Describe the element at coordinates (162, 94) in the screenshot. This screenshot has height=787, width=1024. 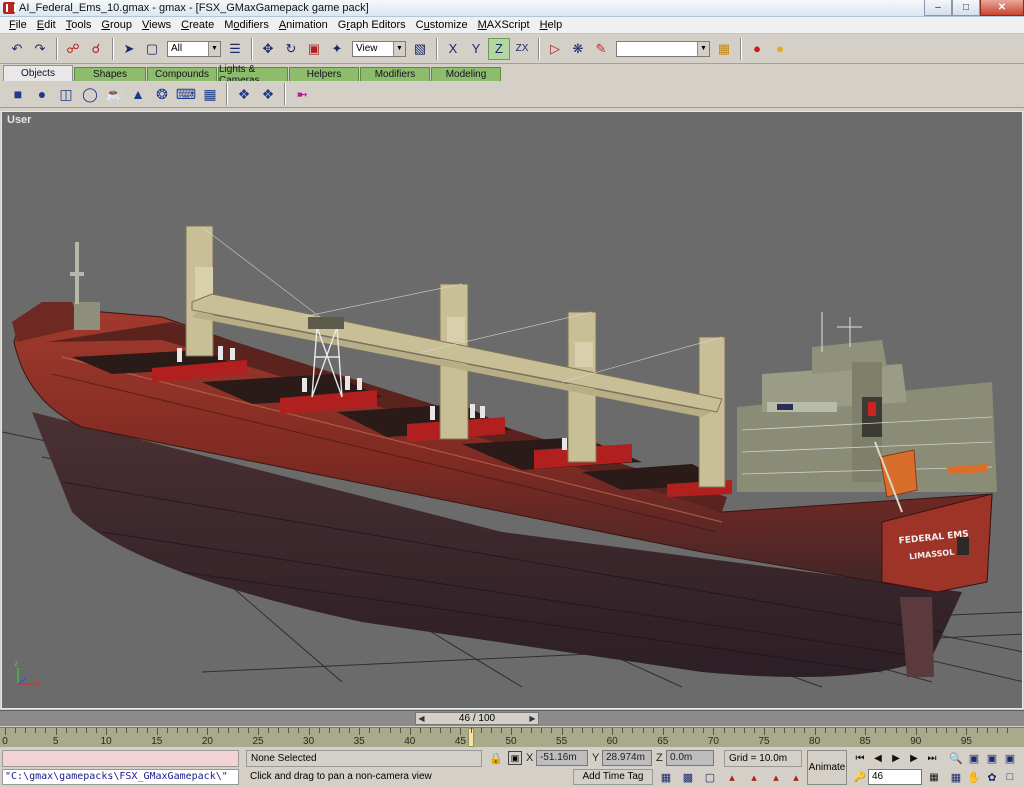
I see `geosphere-icon: ❂` at that location.